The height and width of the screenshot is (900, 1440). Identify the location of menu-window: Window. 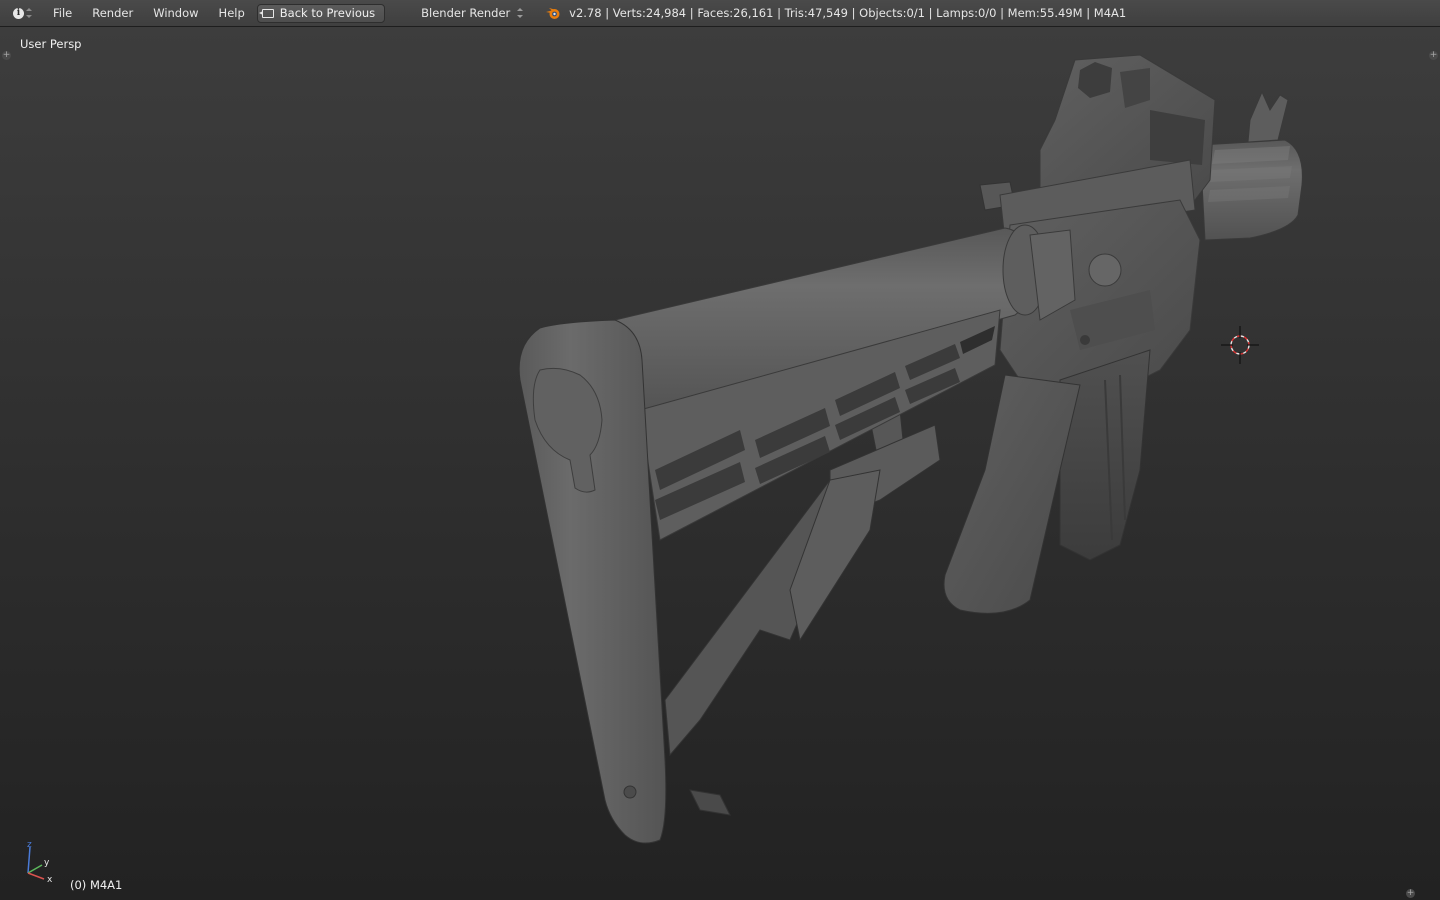
(175, 13).